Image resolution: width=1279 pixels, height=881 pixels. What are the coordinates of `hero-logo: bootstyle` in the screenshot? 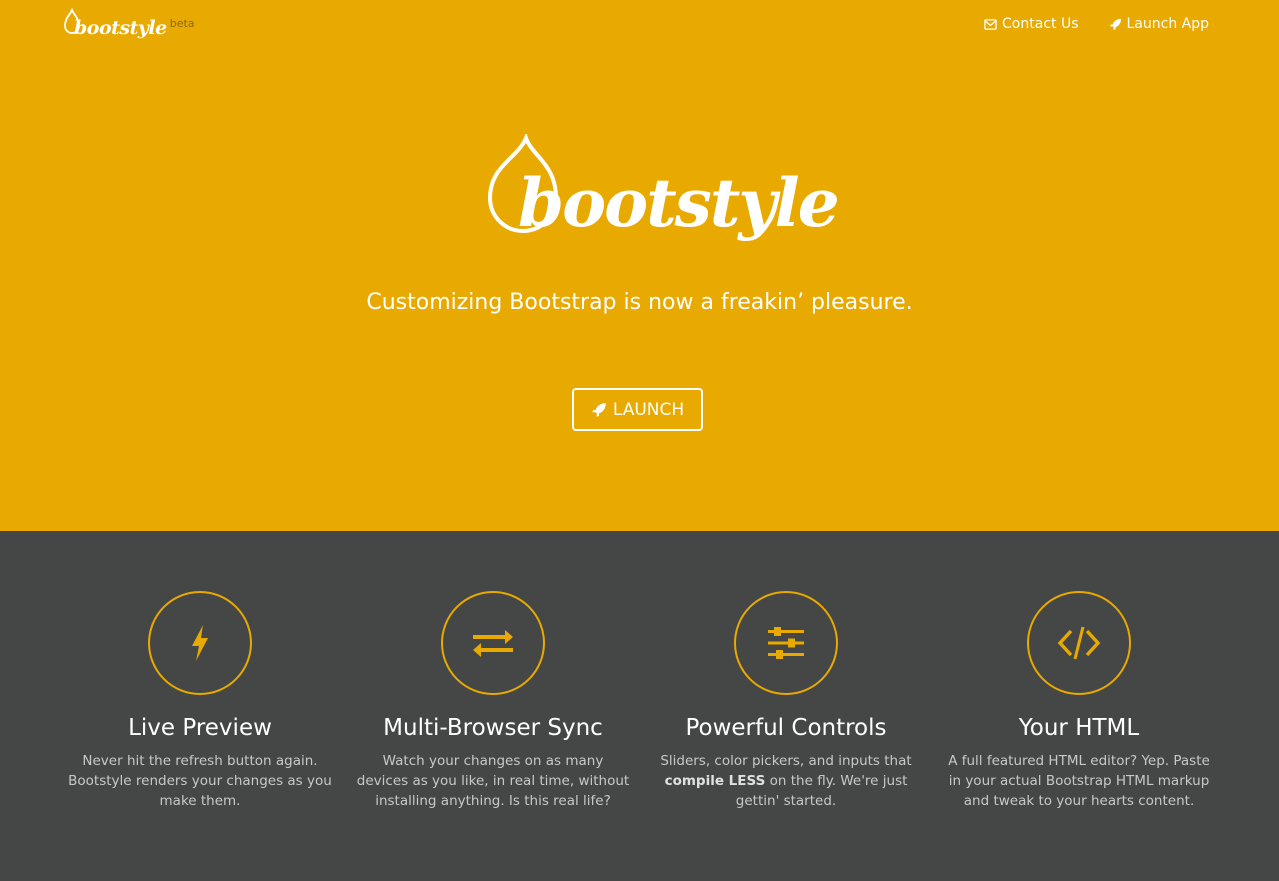 It's located at (664, 192).